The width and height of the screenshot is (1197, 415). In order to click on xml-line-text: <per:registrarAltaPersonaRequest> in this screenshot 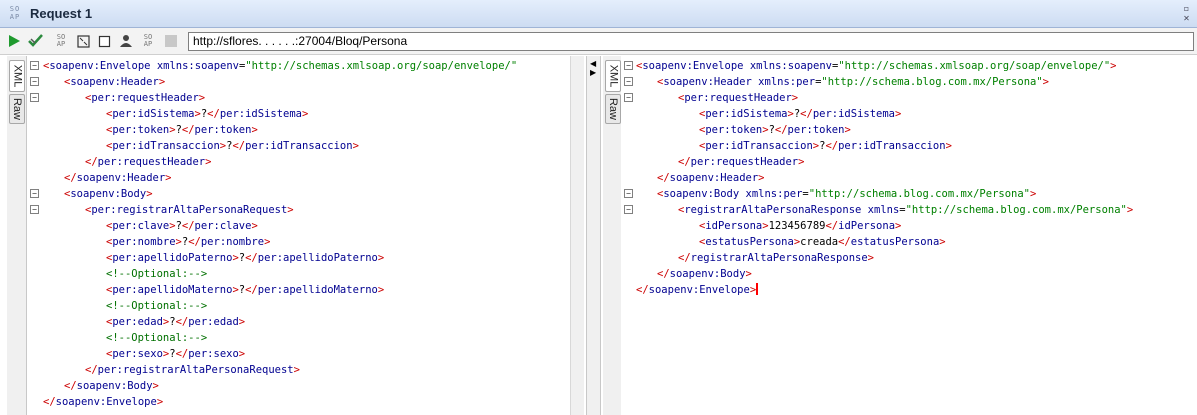, I will do `click(189, 210)`.